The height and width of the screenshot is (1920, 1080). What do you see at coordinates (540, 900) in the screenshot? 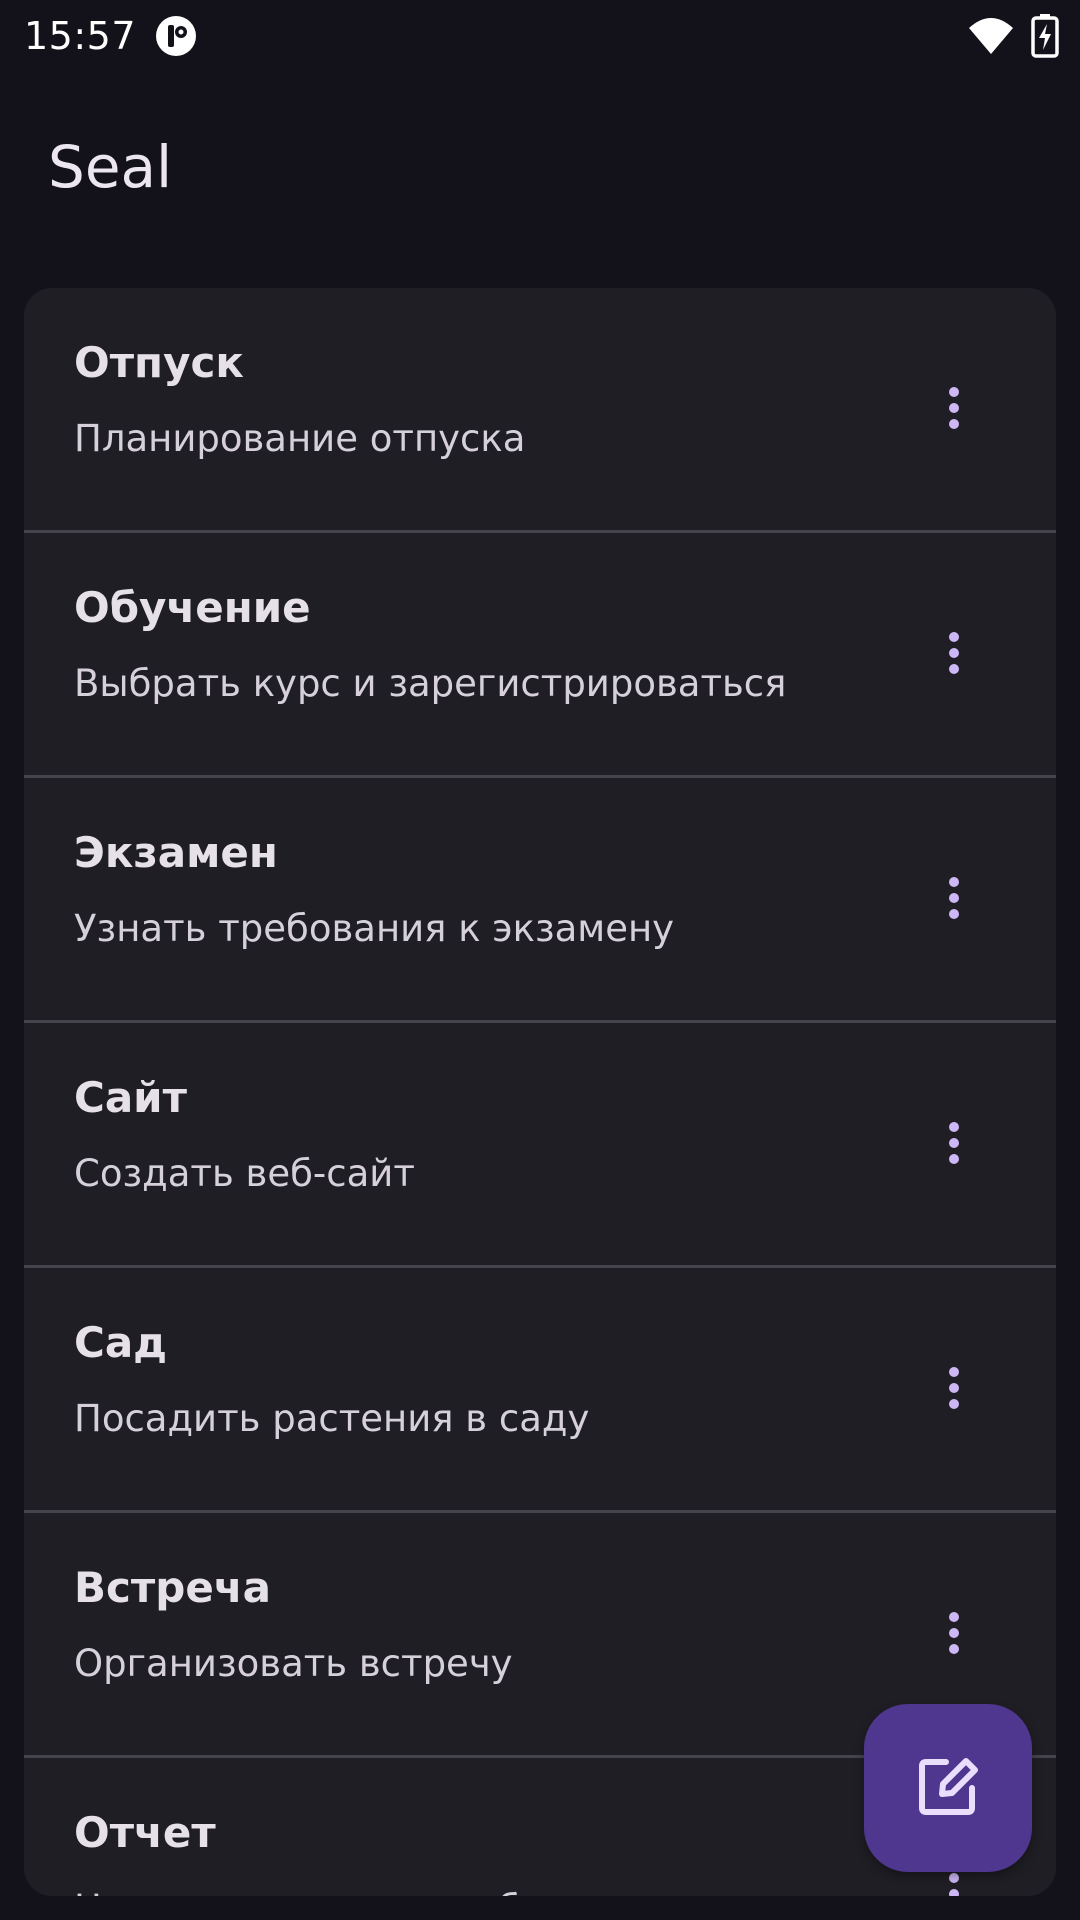
I see `note-item-exam: Экзамен Узнать требования к экзамену` at bounding box center [540, 900].